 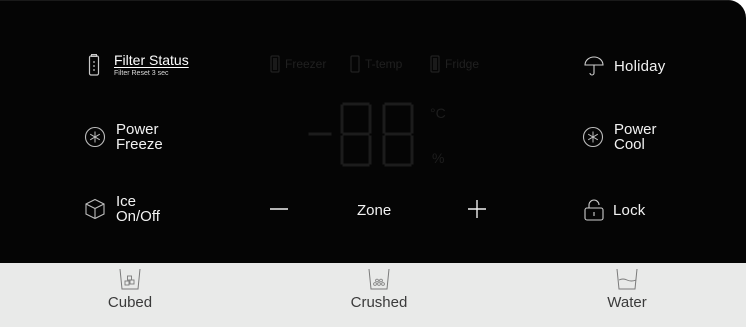 I want to click on ice-label-line1: Ice, so click(x=126, y=201).